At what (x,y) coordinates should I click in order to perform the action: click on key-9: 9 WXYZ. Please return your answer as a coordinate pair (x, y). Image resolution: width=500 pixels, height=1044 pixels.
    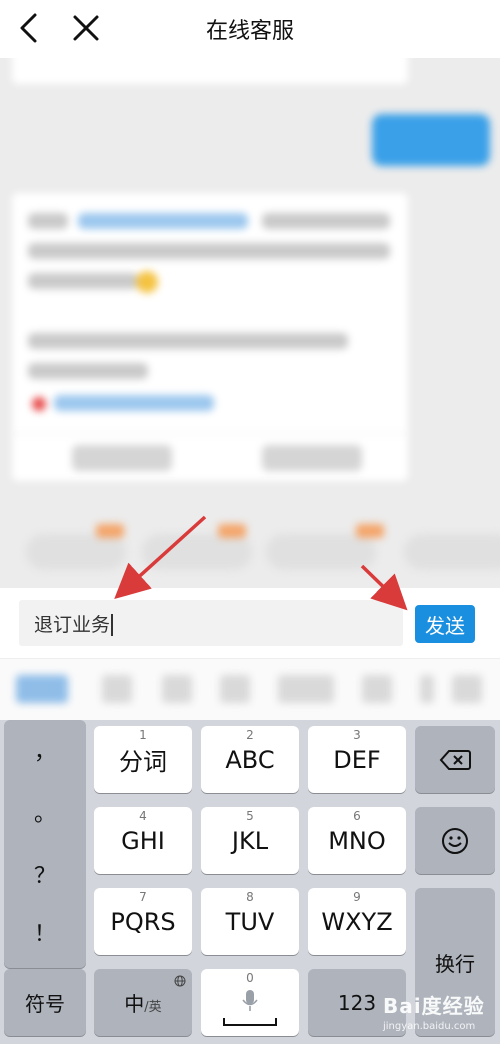
    Looking at the image, I should click on (357, 921).